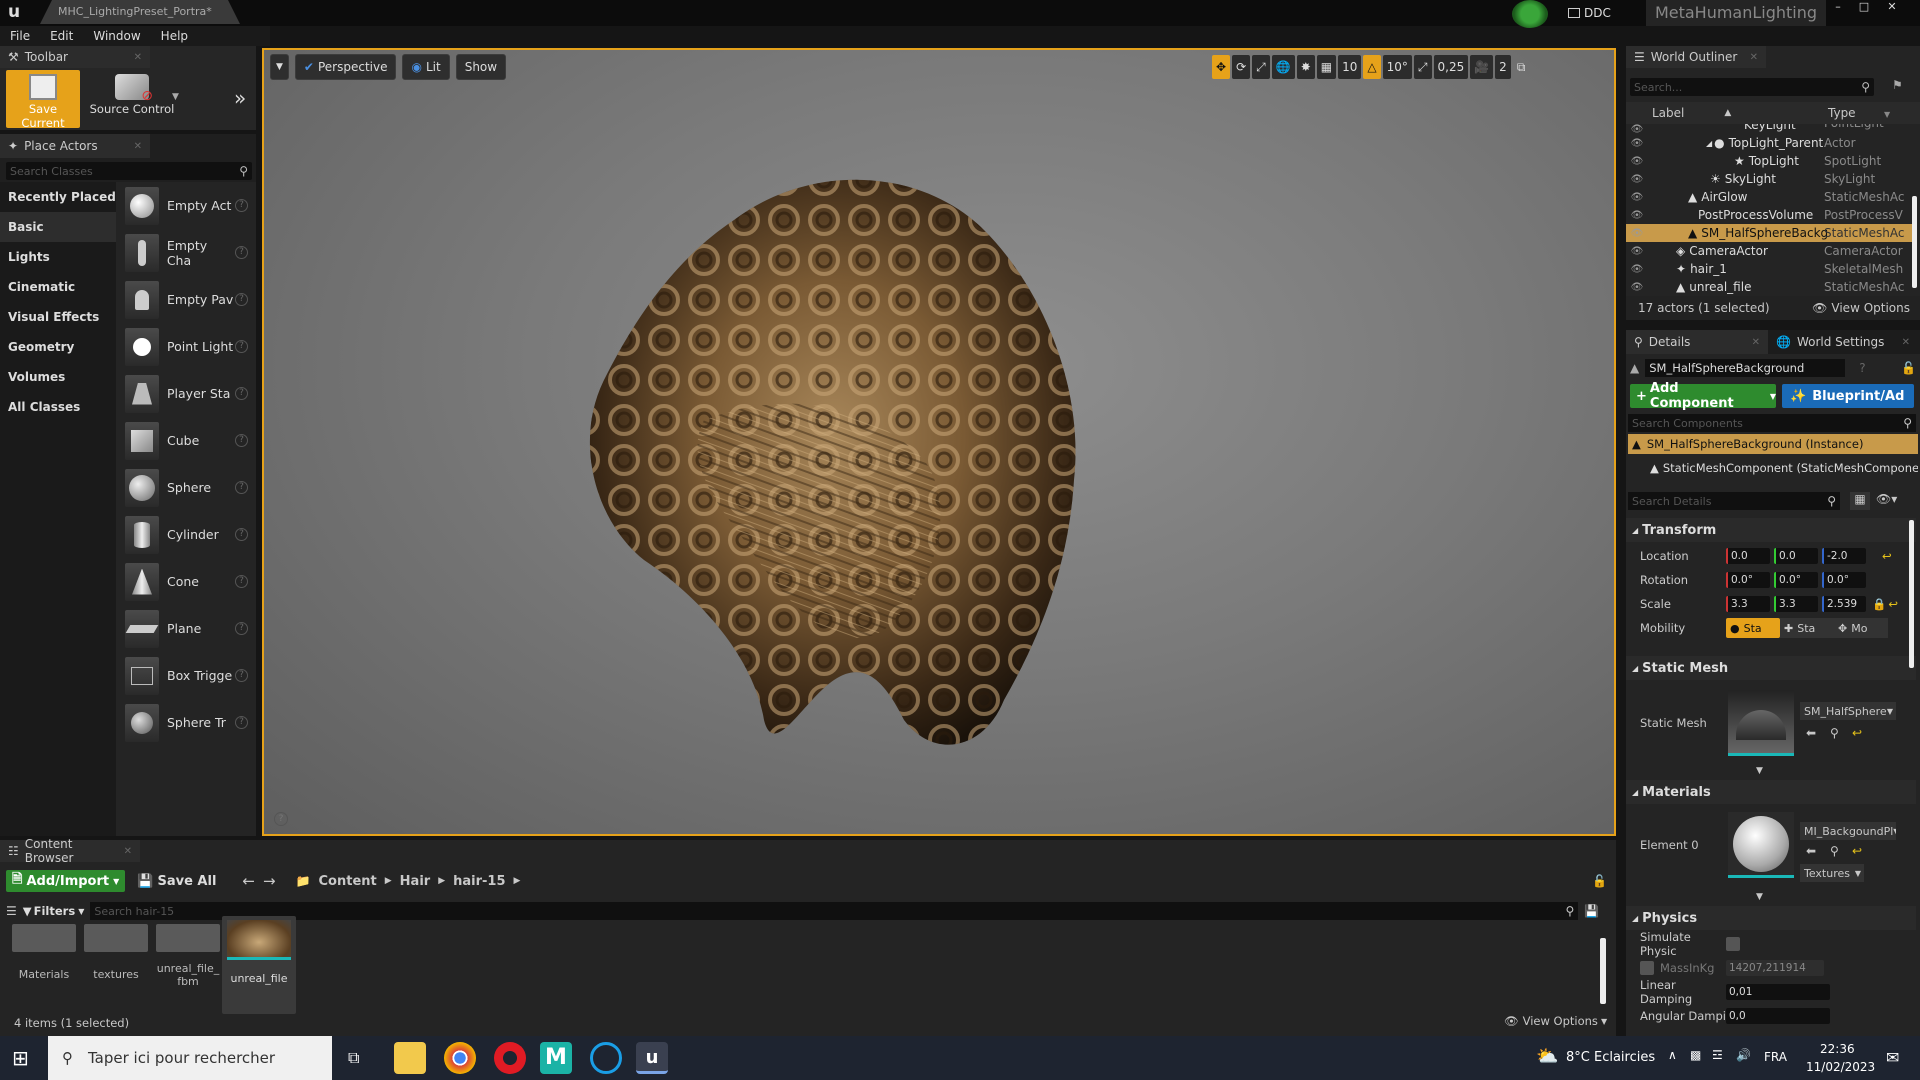  What do you see at coordinates (1879, 604) in the screenshot?
I see `lock-icon: 🔒` at bounding box center [1879, 604].